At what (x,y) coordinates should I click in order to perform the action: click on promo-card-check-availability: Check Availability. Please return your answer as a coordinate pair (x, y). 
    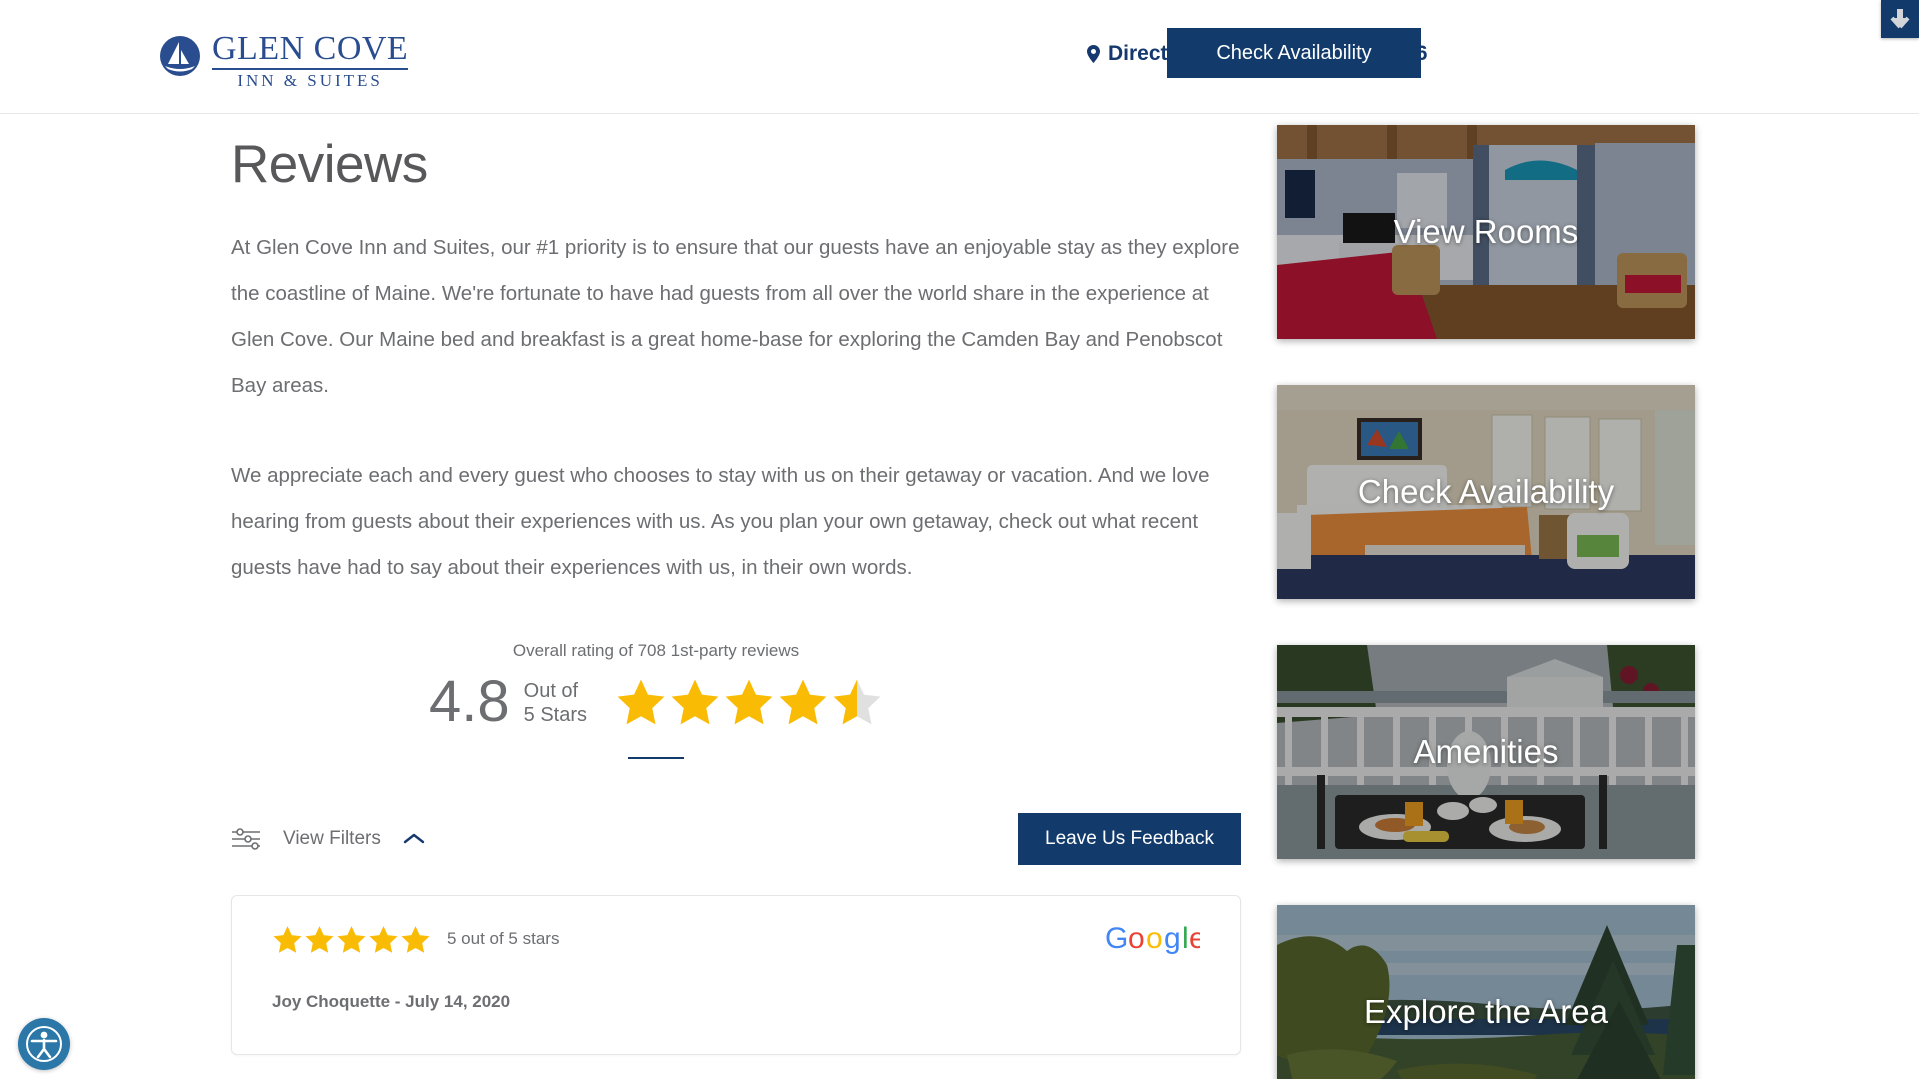
    Looking at the image, I should click on (1486, 492).